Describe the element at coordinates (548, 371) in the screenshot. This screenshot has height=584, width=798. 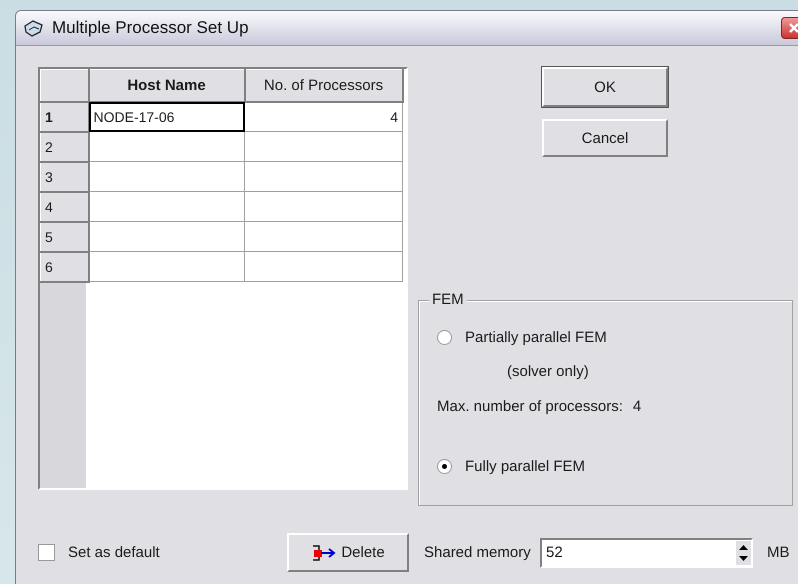
I see `note-text: (solver only)` at that location.